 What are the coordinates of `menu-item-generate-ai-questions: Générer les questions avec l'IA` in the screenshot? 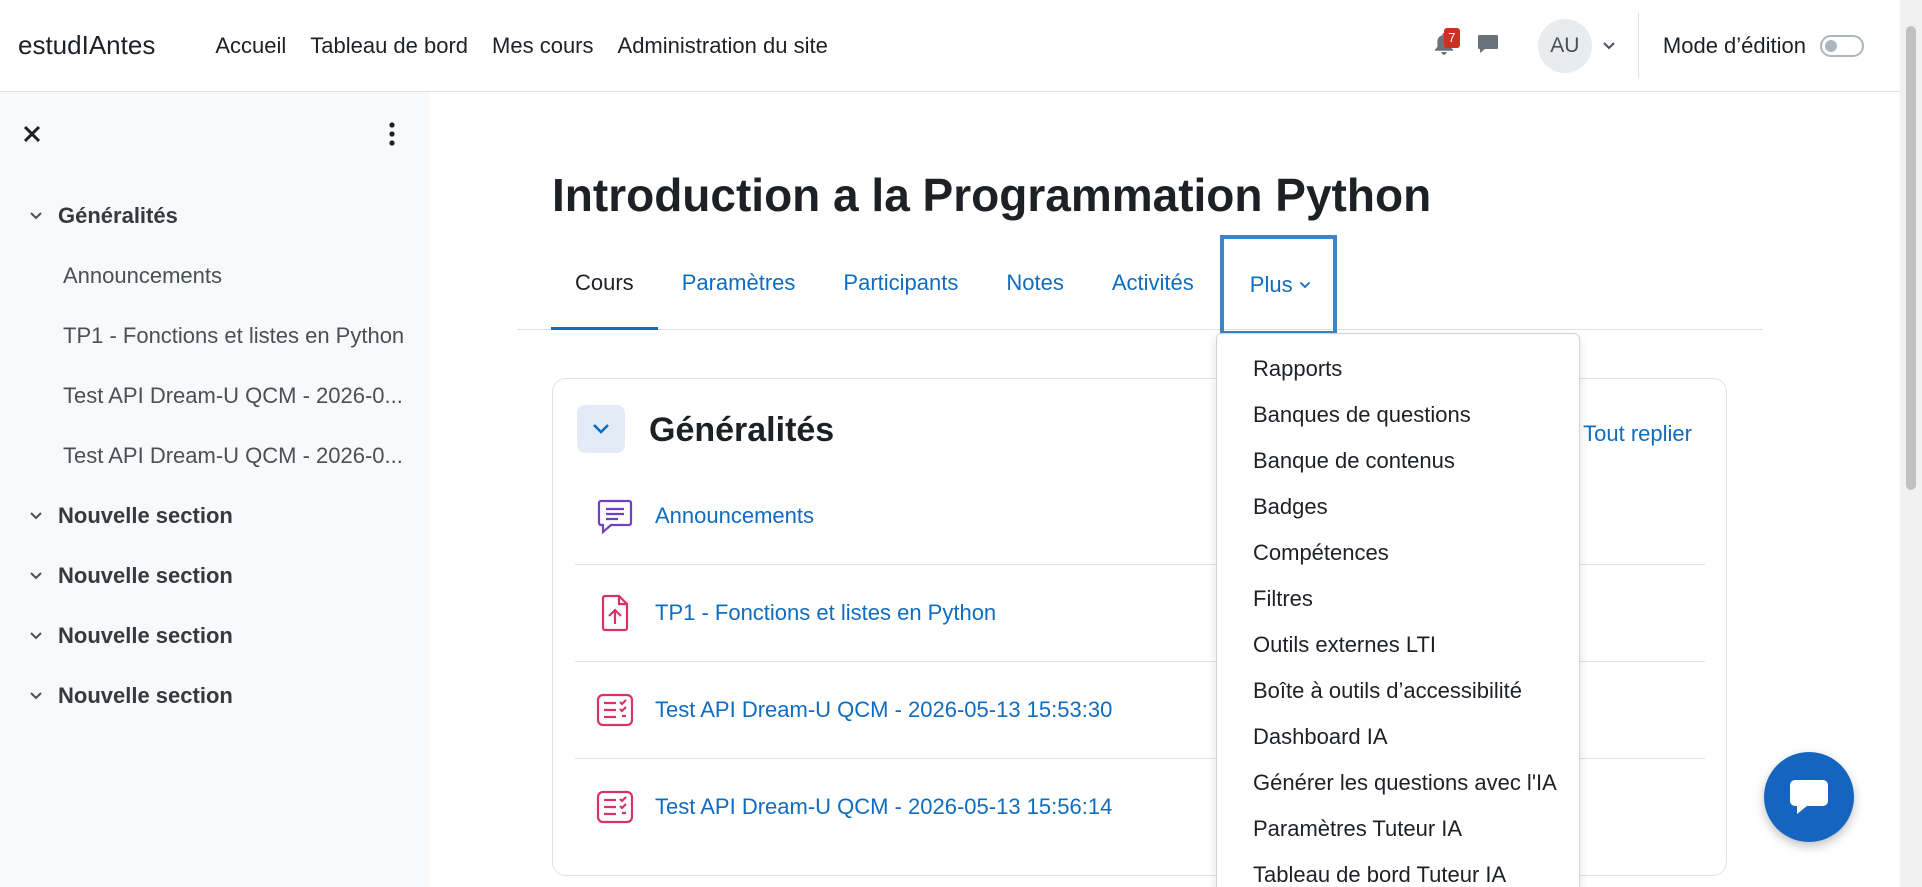 It's located at (1398, 783).